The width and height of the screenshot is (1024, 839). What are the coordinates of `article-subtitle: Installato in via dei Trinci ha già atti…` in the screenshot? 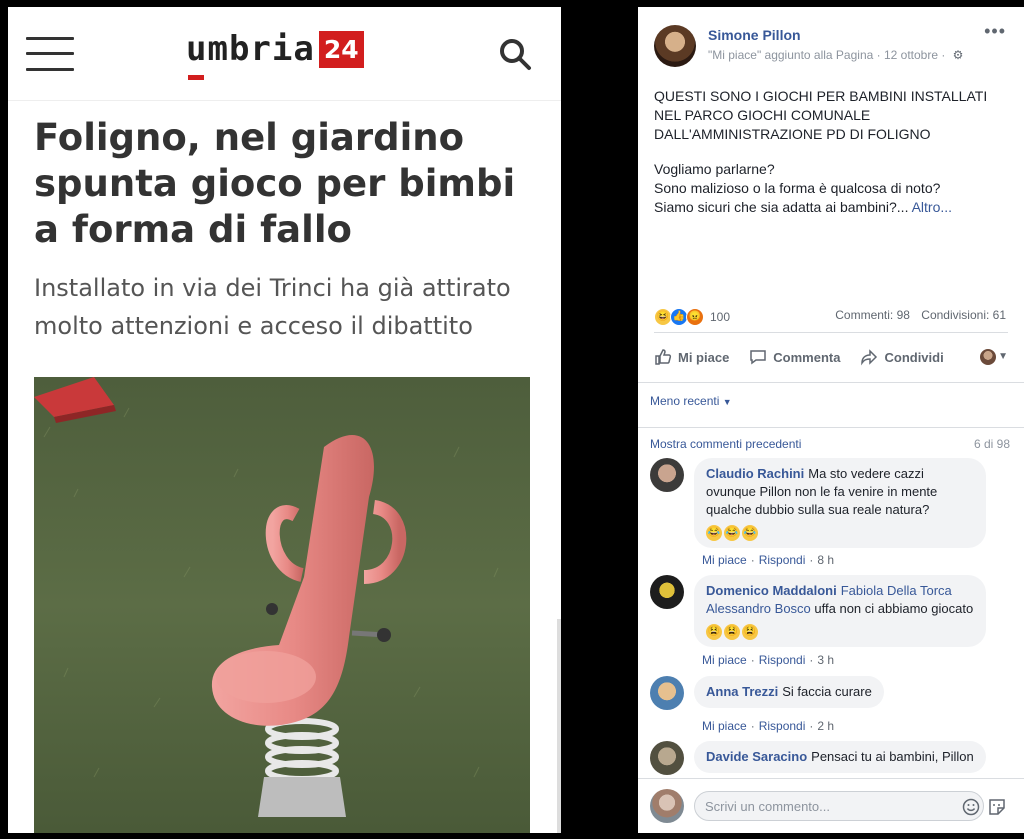 It's located at (272, 307).